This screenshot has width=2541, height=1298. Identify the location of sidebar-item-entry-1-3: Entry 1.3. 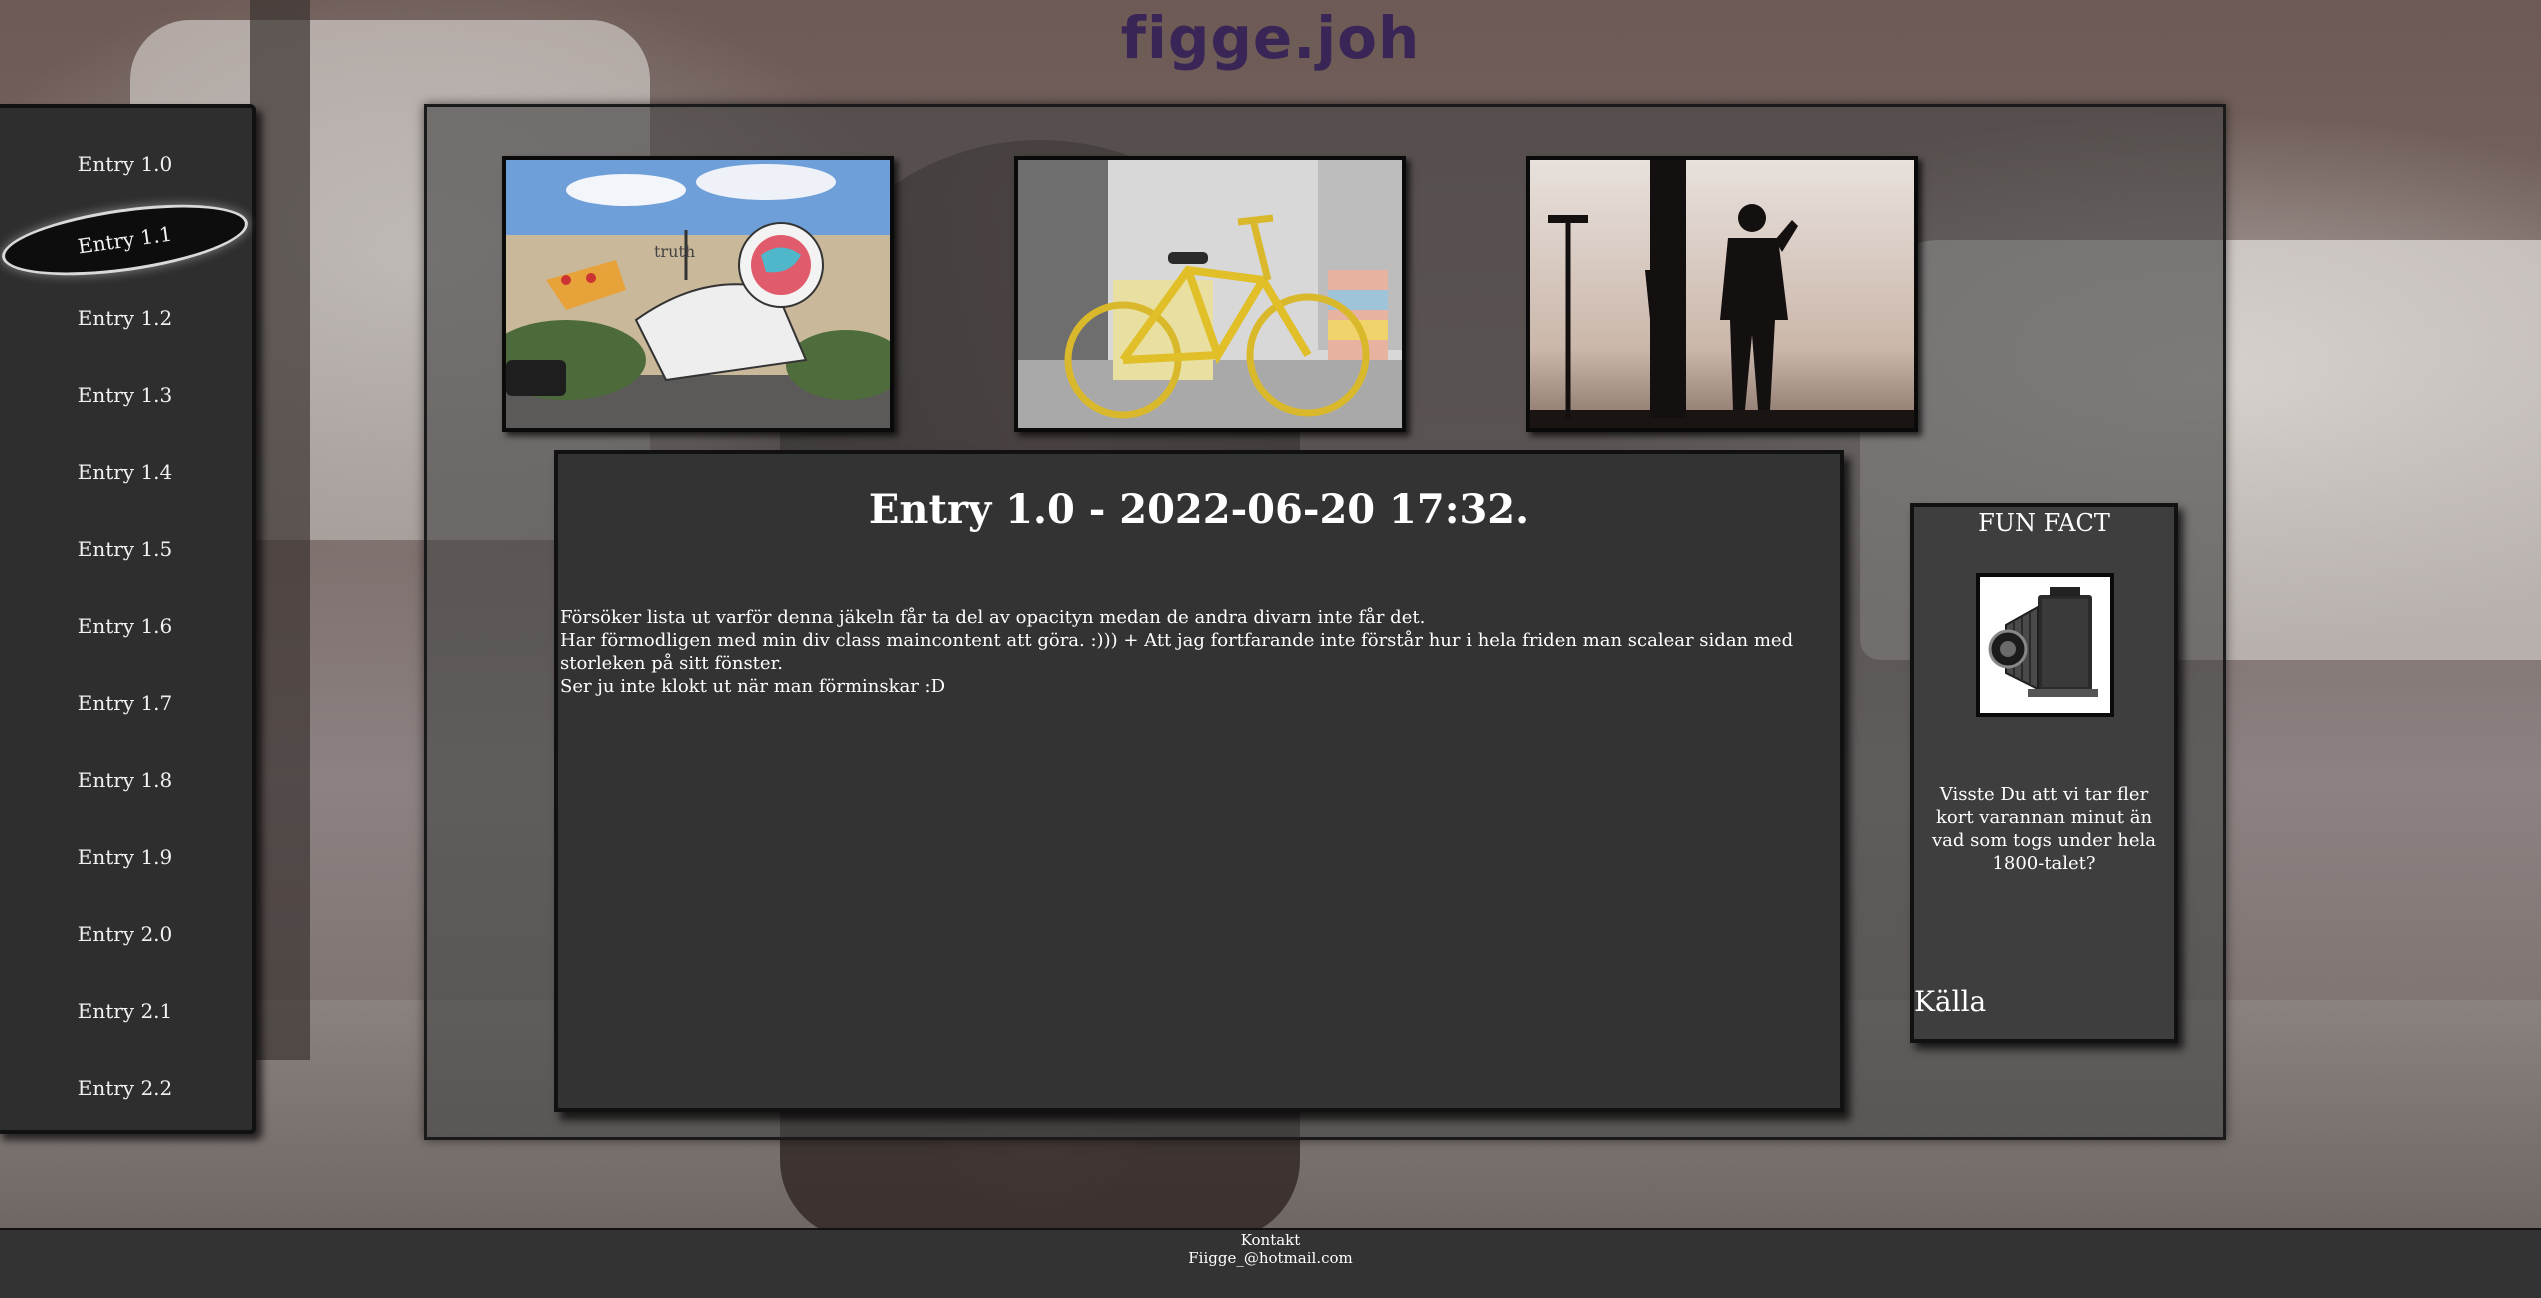
(125, 395).